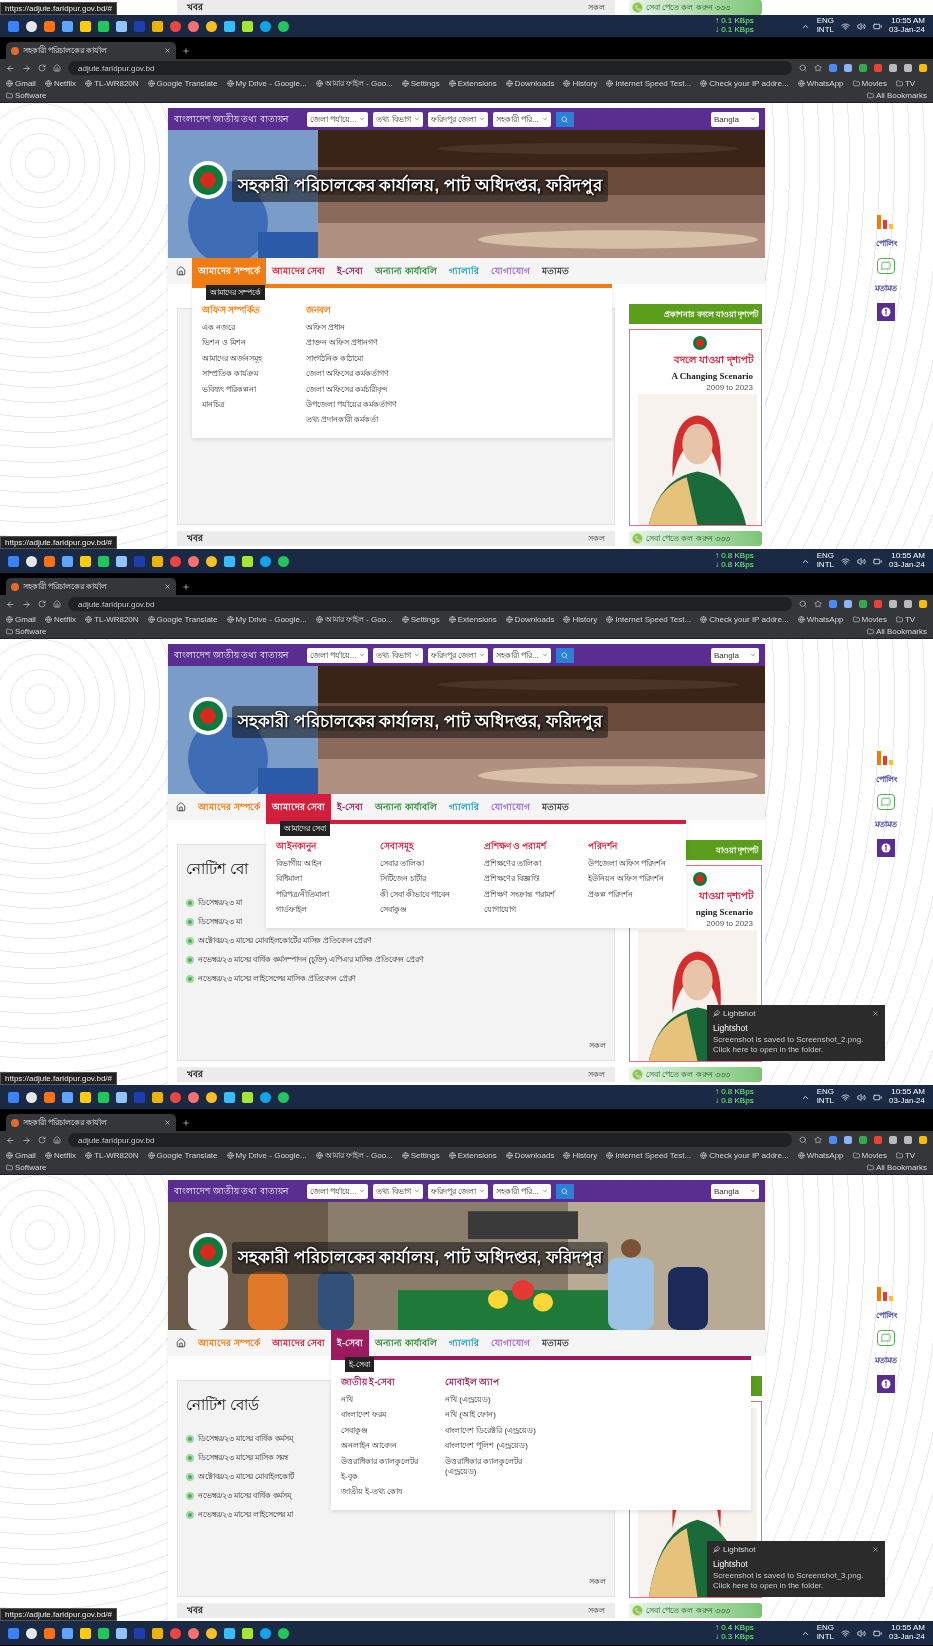 The height and width of the screenshot is (1646, 933). I want to click on star-icon, so click(818, 68).